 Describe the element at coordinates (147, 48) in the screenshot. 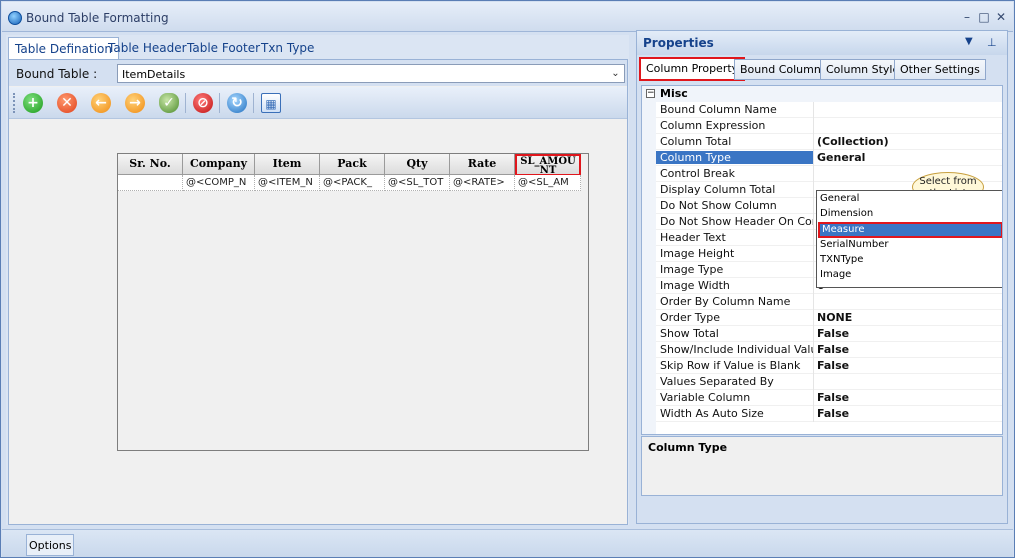

I see `tab-table-header: Table Header` at that location.